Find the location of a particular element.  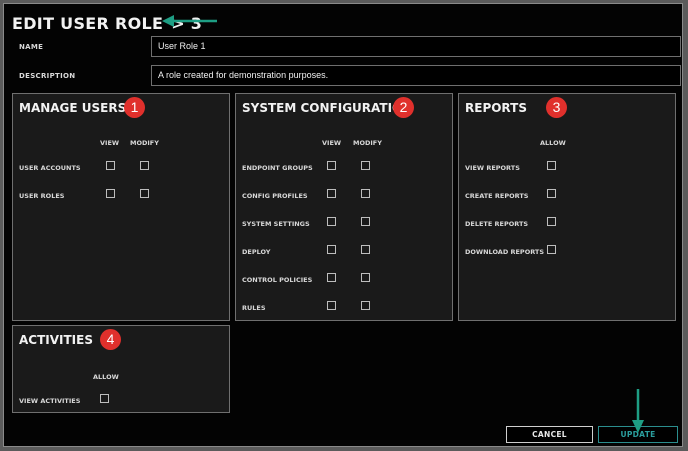

annotation-arrow-left-icon is located at coordinates (189, 21).